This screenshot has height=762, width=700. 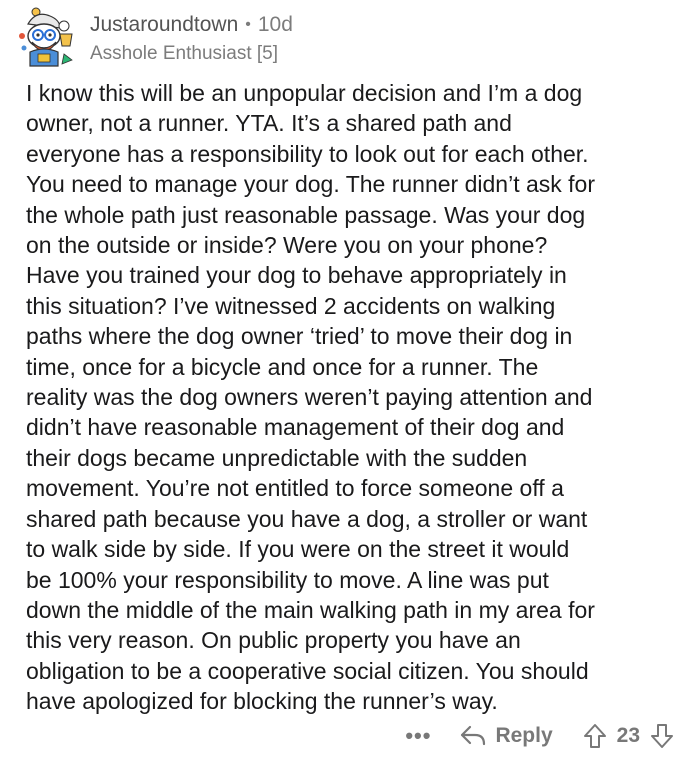 What do you see at coordinates (524, 735) in the screenshot?
I see `reply-label: Reply` at bounding box center [524, 735].